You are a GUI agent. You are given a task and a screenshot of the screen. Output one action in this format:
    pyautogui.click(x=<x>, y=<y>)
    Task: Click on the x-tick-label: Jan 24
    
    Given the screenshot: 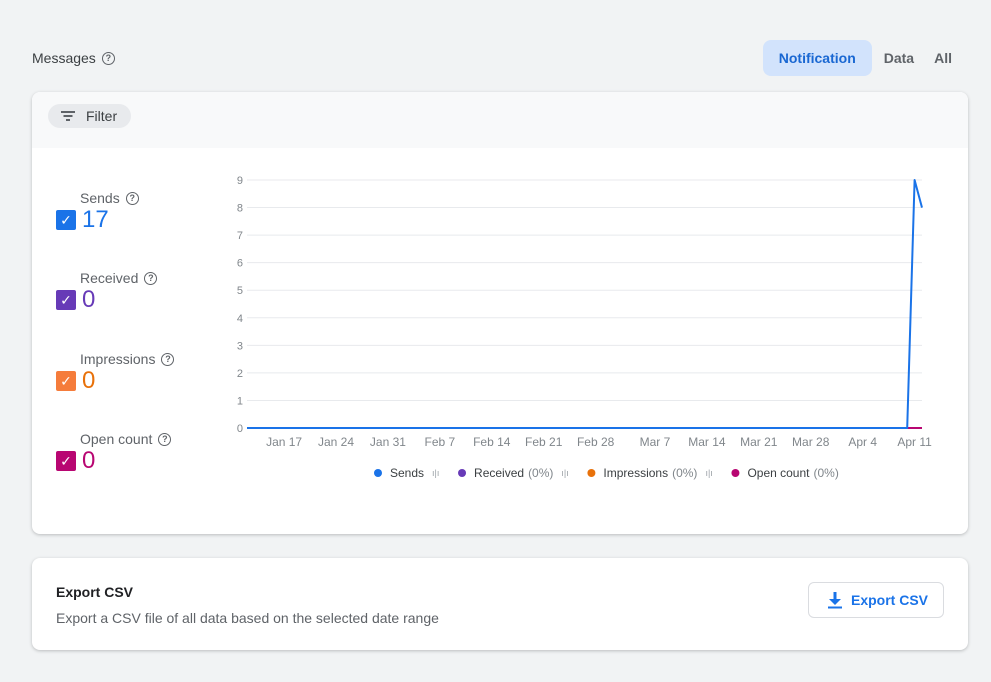 What is the action you would take?
    pyautogui.click(x=336, y=442)
    